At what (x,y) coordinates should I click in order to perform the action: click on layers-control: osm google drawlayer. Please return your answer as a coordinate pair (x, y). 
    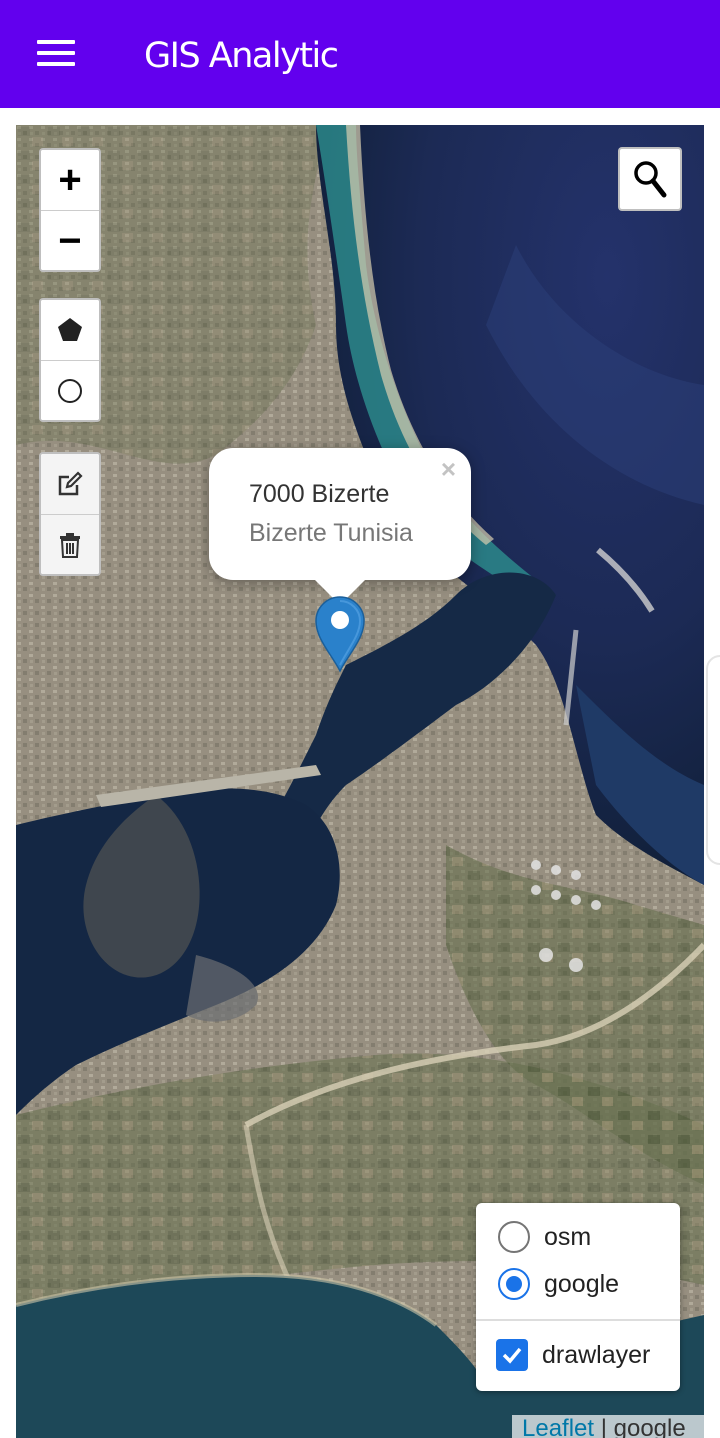
    Looking at the image, I should click on (578, 1297).